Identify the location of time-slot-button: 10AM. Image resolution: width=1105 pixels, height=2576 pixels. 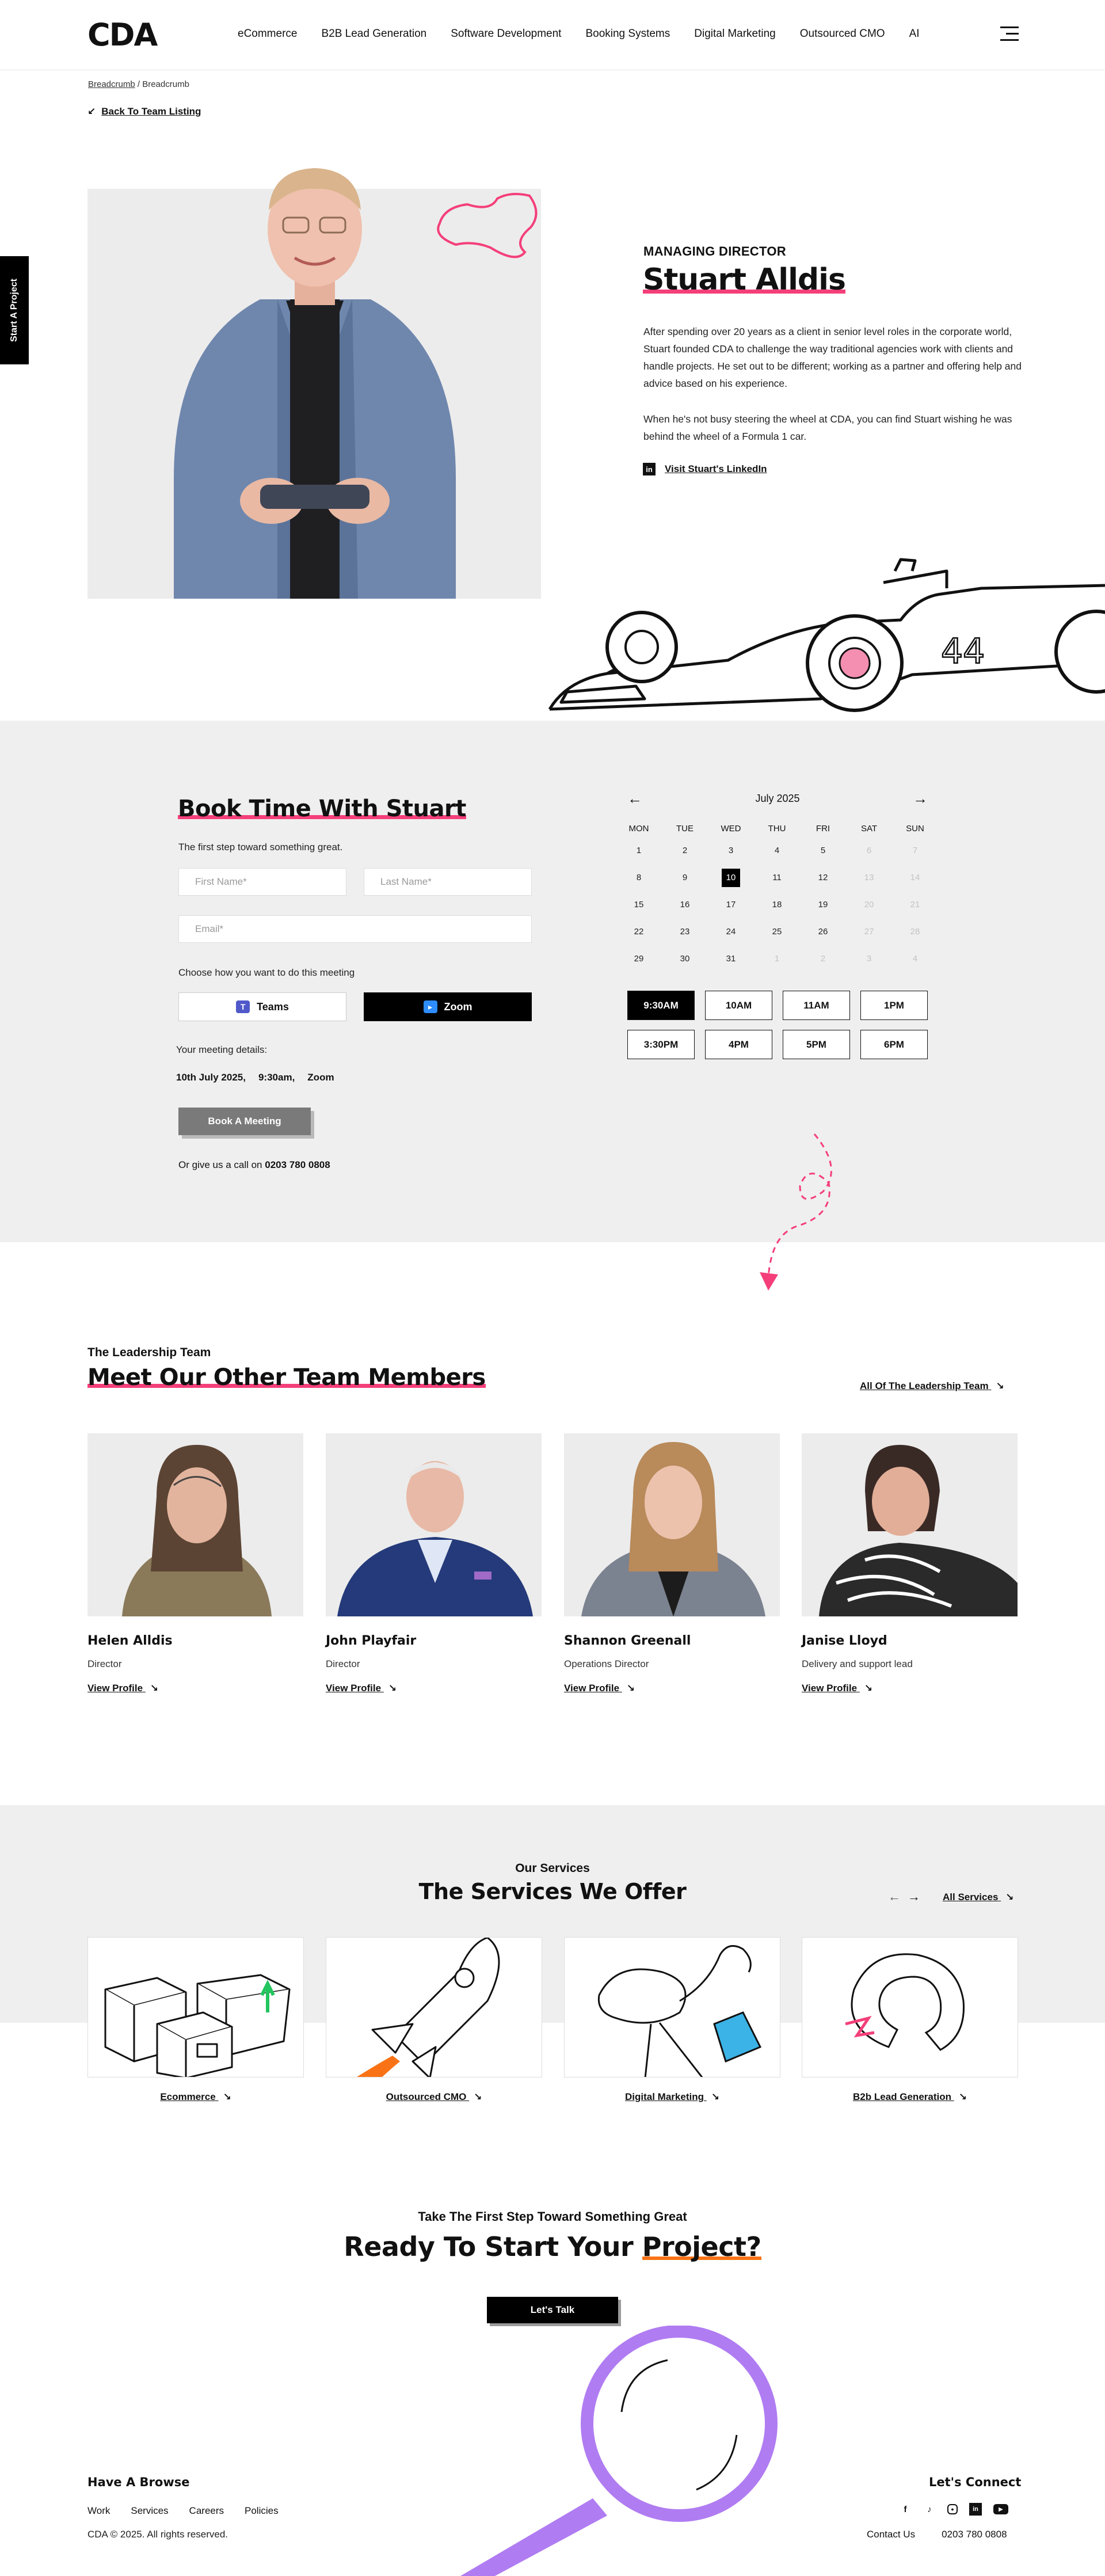
(738, 1006).